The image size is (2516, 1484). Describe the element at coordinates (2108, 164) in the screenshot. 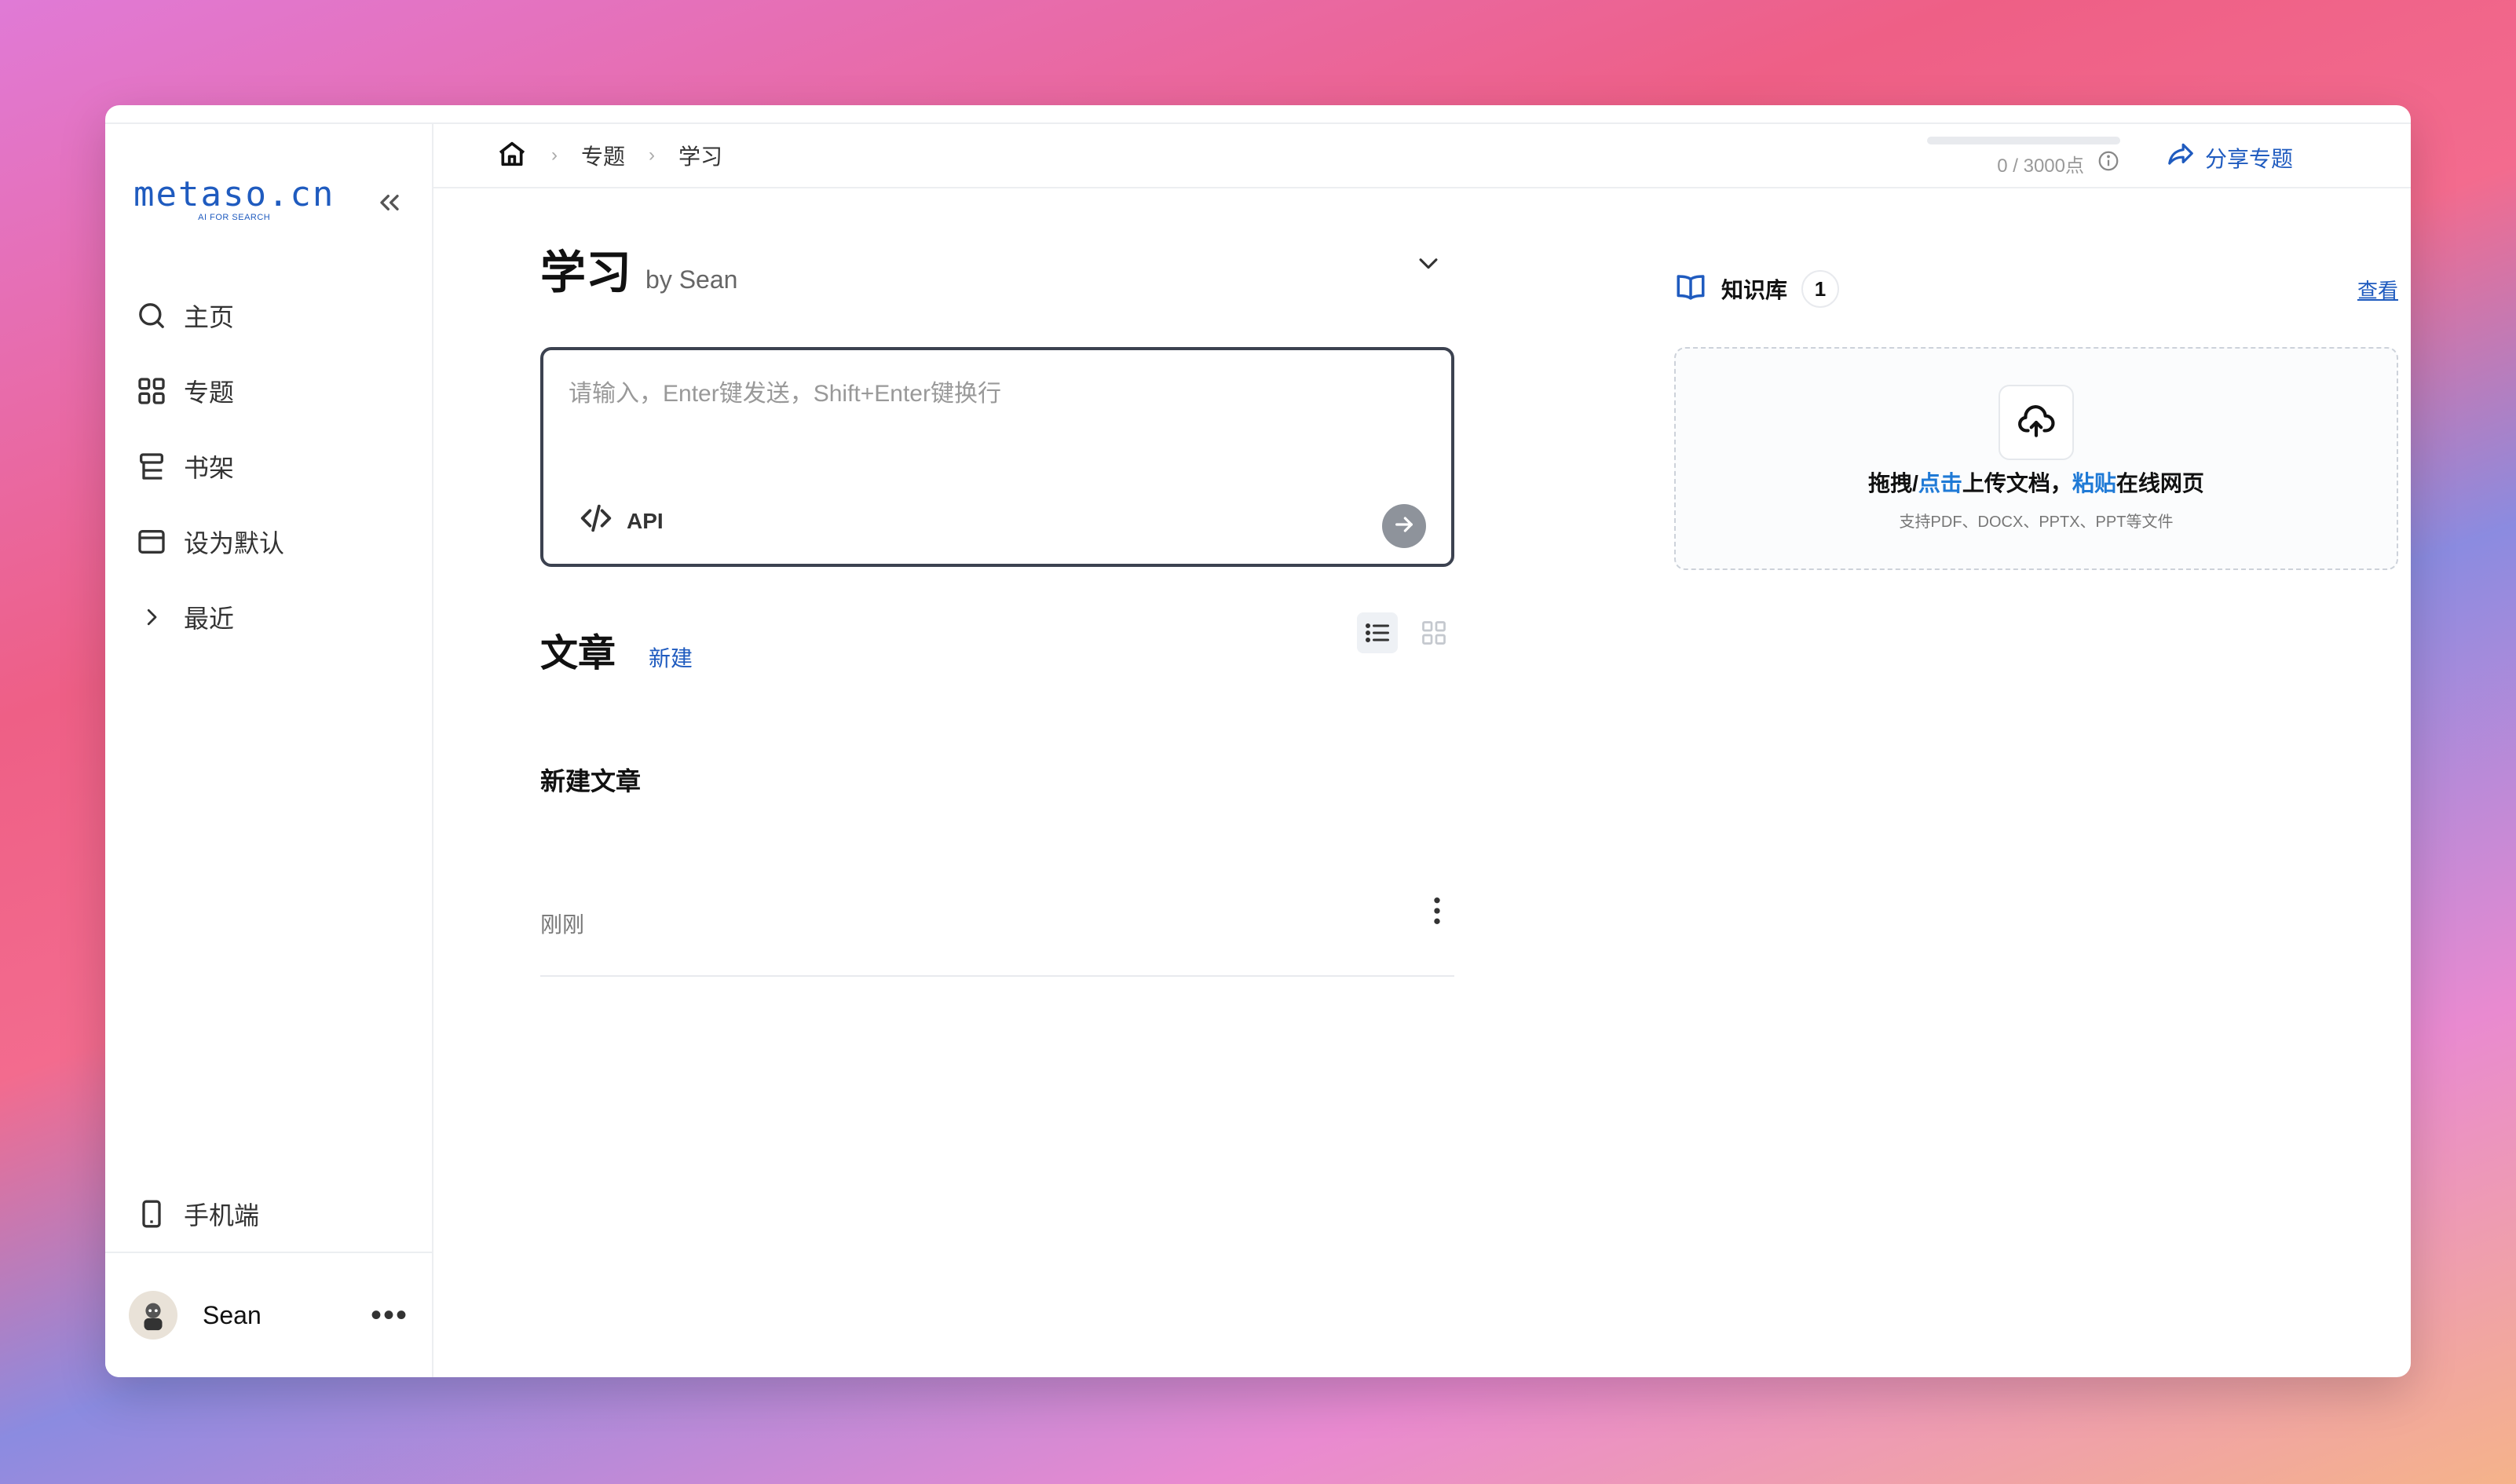

I see `info-icon` at that location.